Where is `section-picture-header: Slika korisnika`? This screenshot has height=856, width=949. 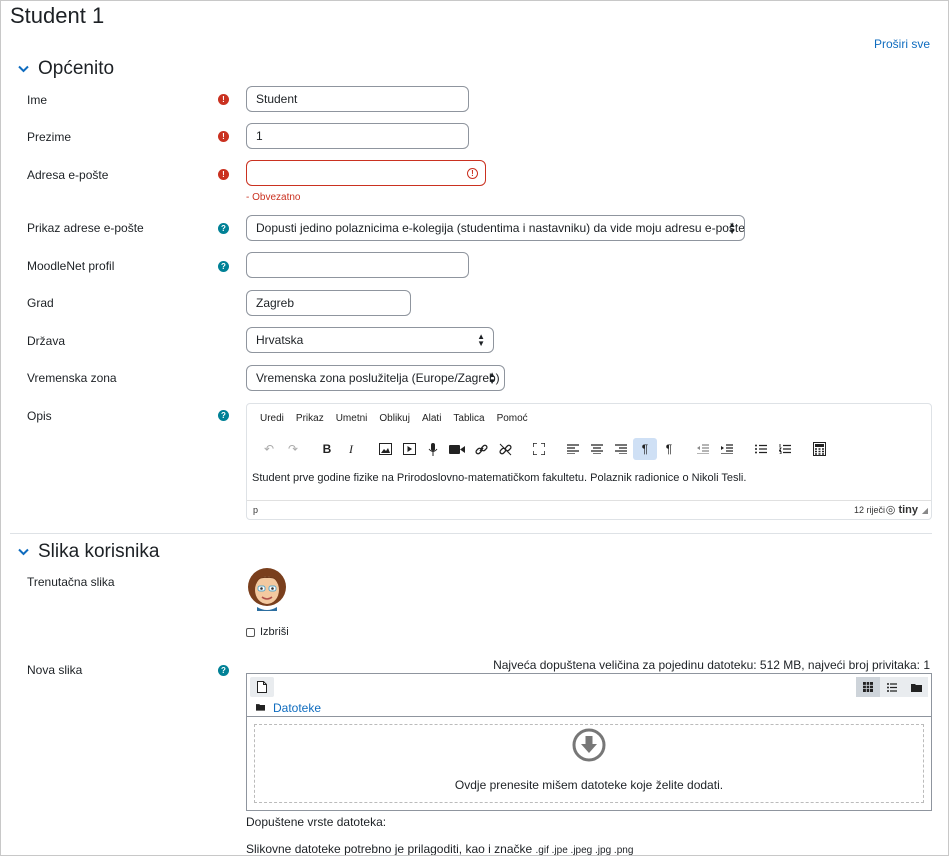 section-picture-header: Slika korisnika is located at coordinates (86, 552).